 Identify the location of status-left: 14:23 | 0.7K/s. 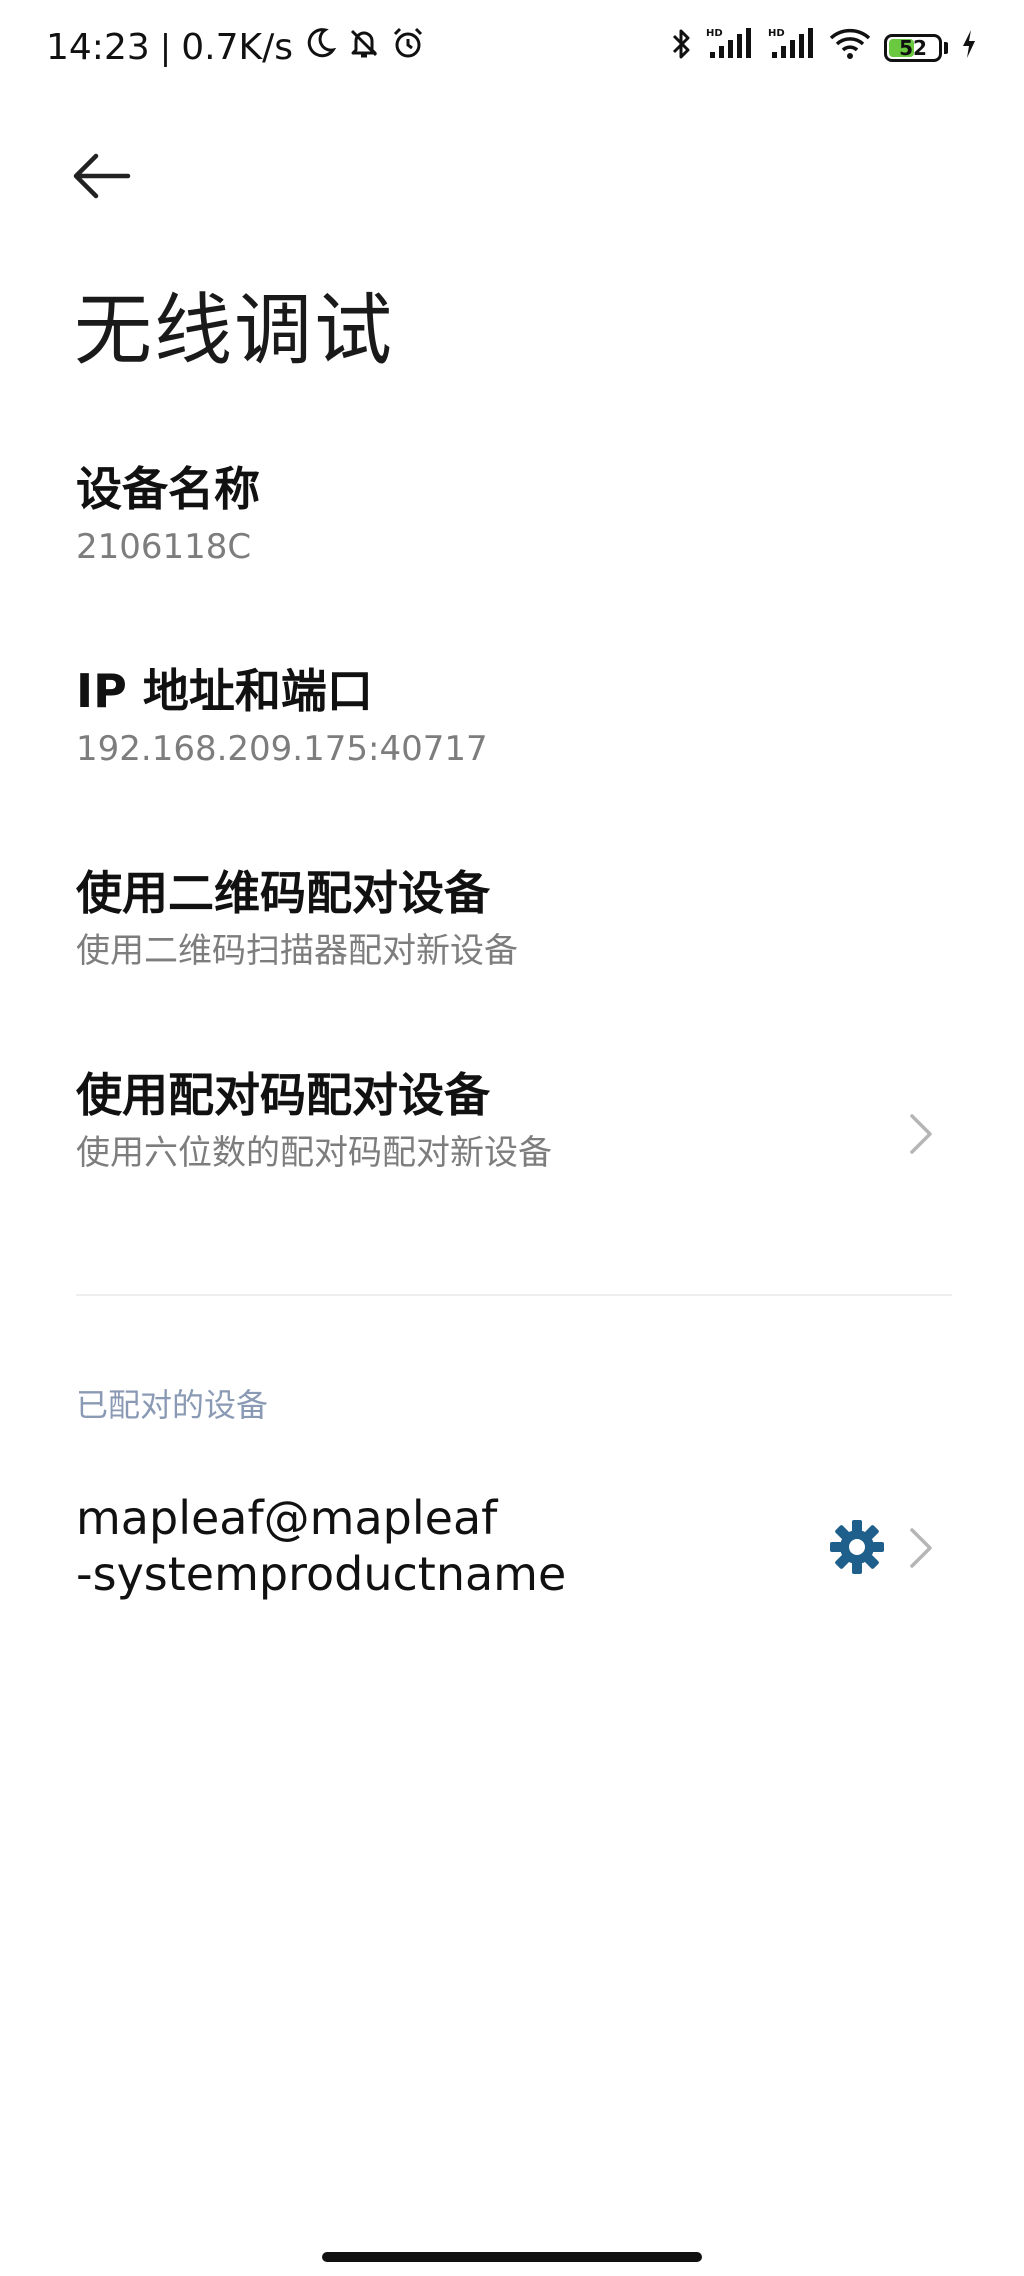
(235, 47).